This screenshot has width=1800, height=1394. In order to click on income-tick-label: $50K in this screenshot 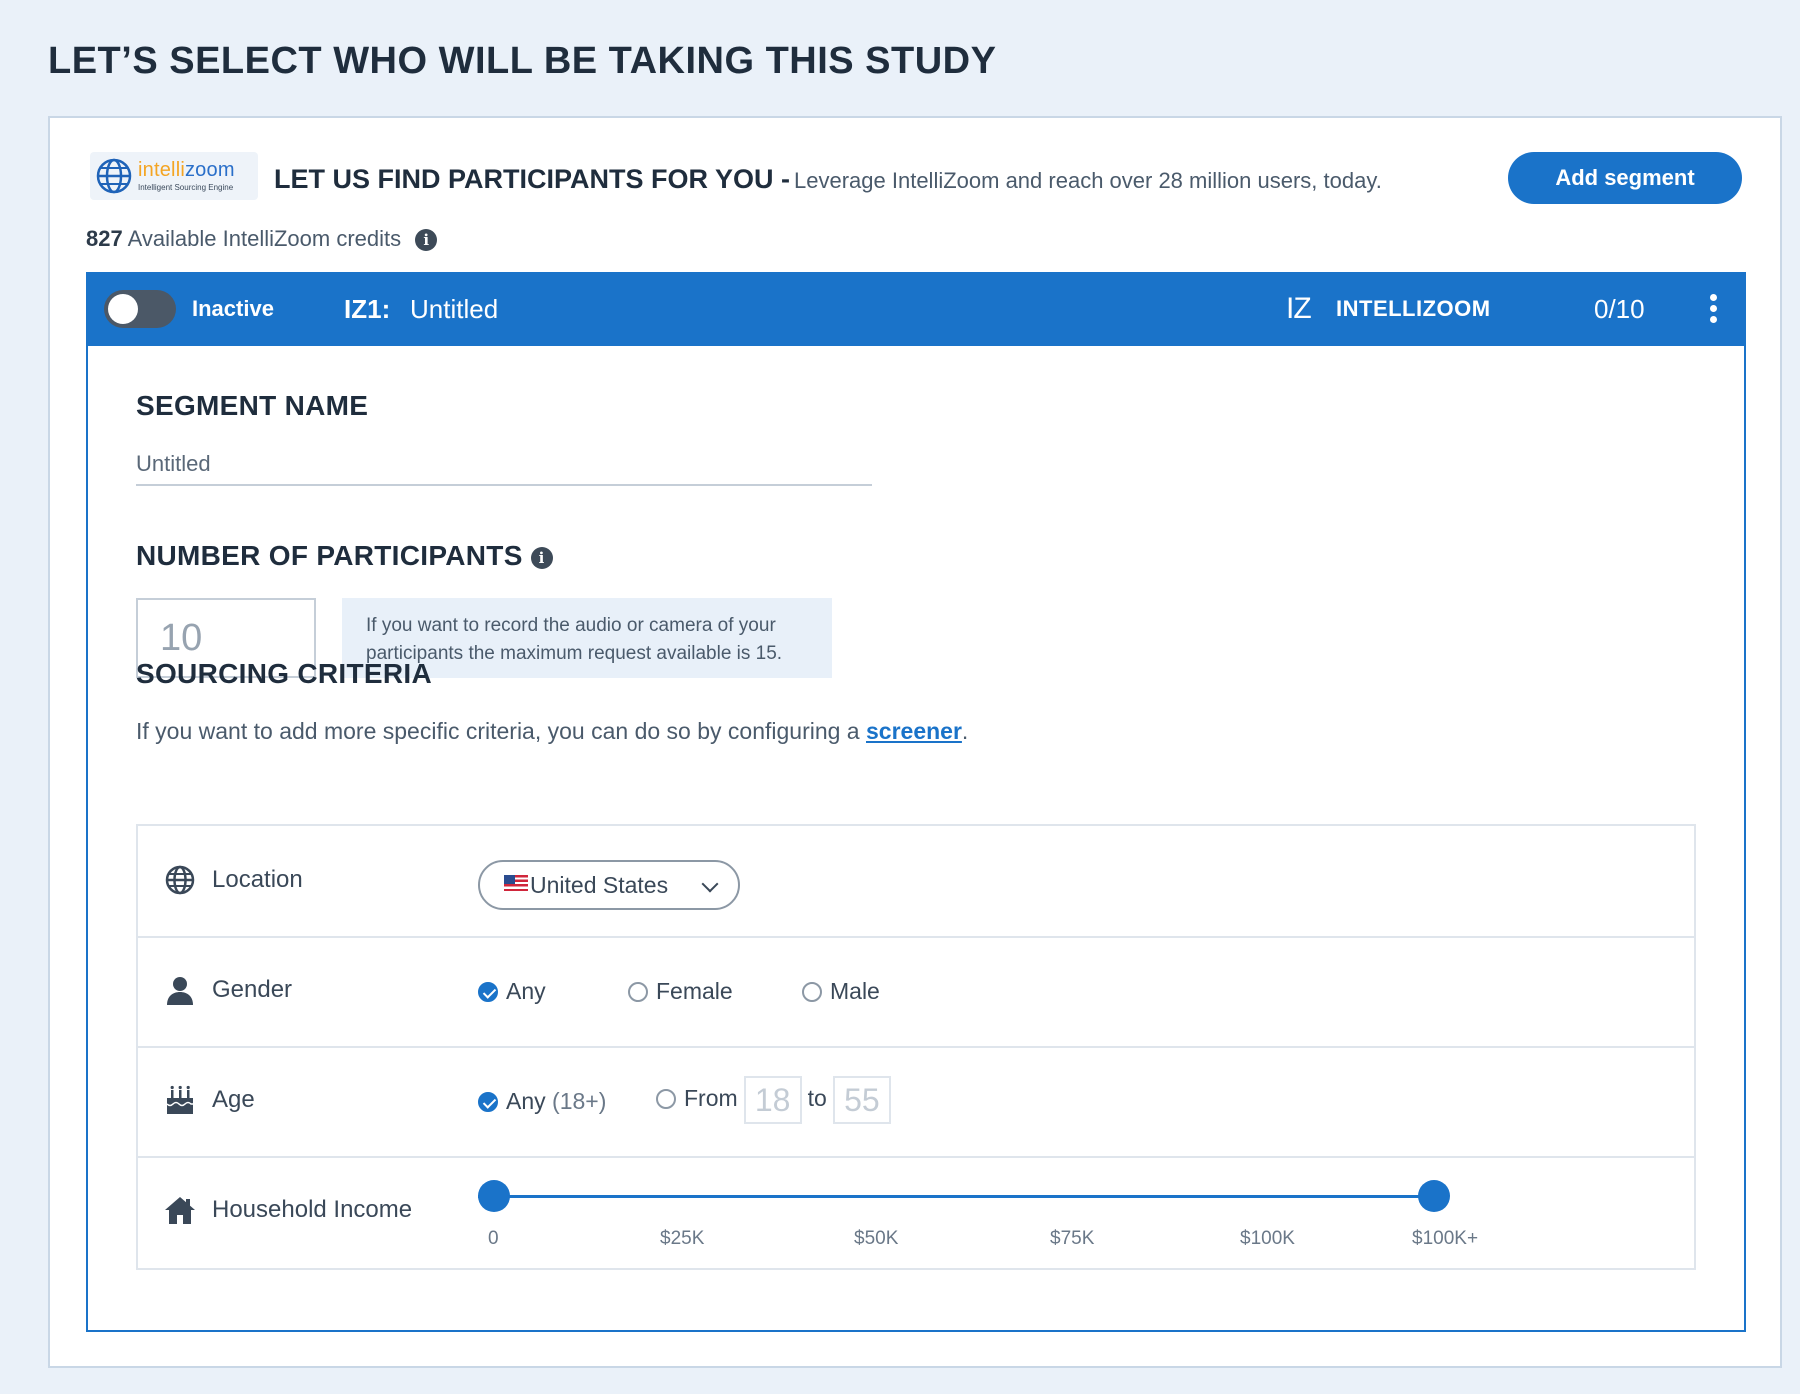, I will do `click(876, 1238)`.